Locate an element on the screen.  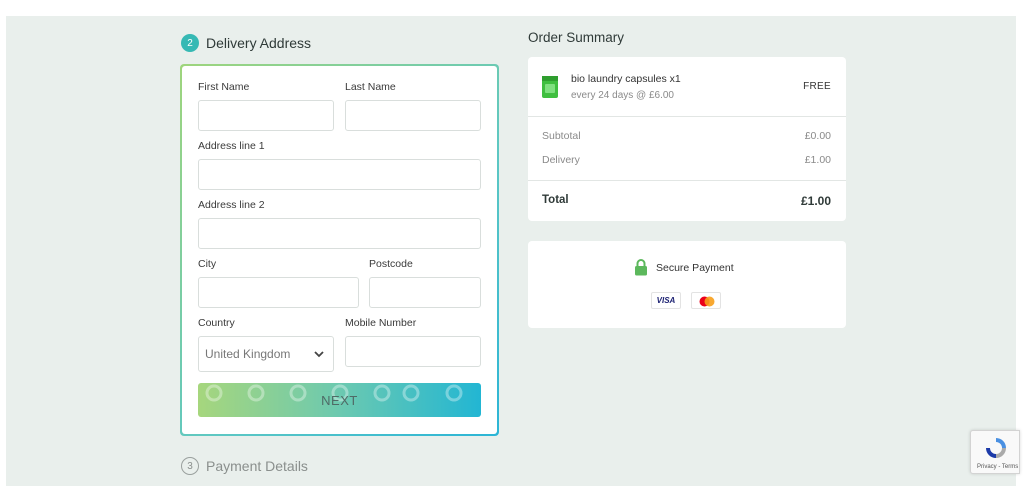
step-delivery-header: 2 Delivery Address is located at coordinates (246, 43).